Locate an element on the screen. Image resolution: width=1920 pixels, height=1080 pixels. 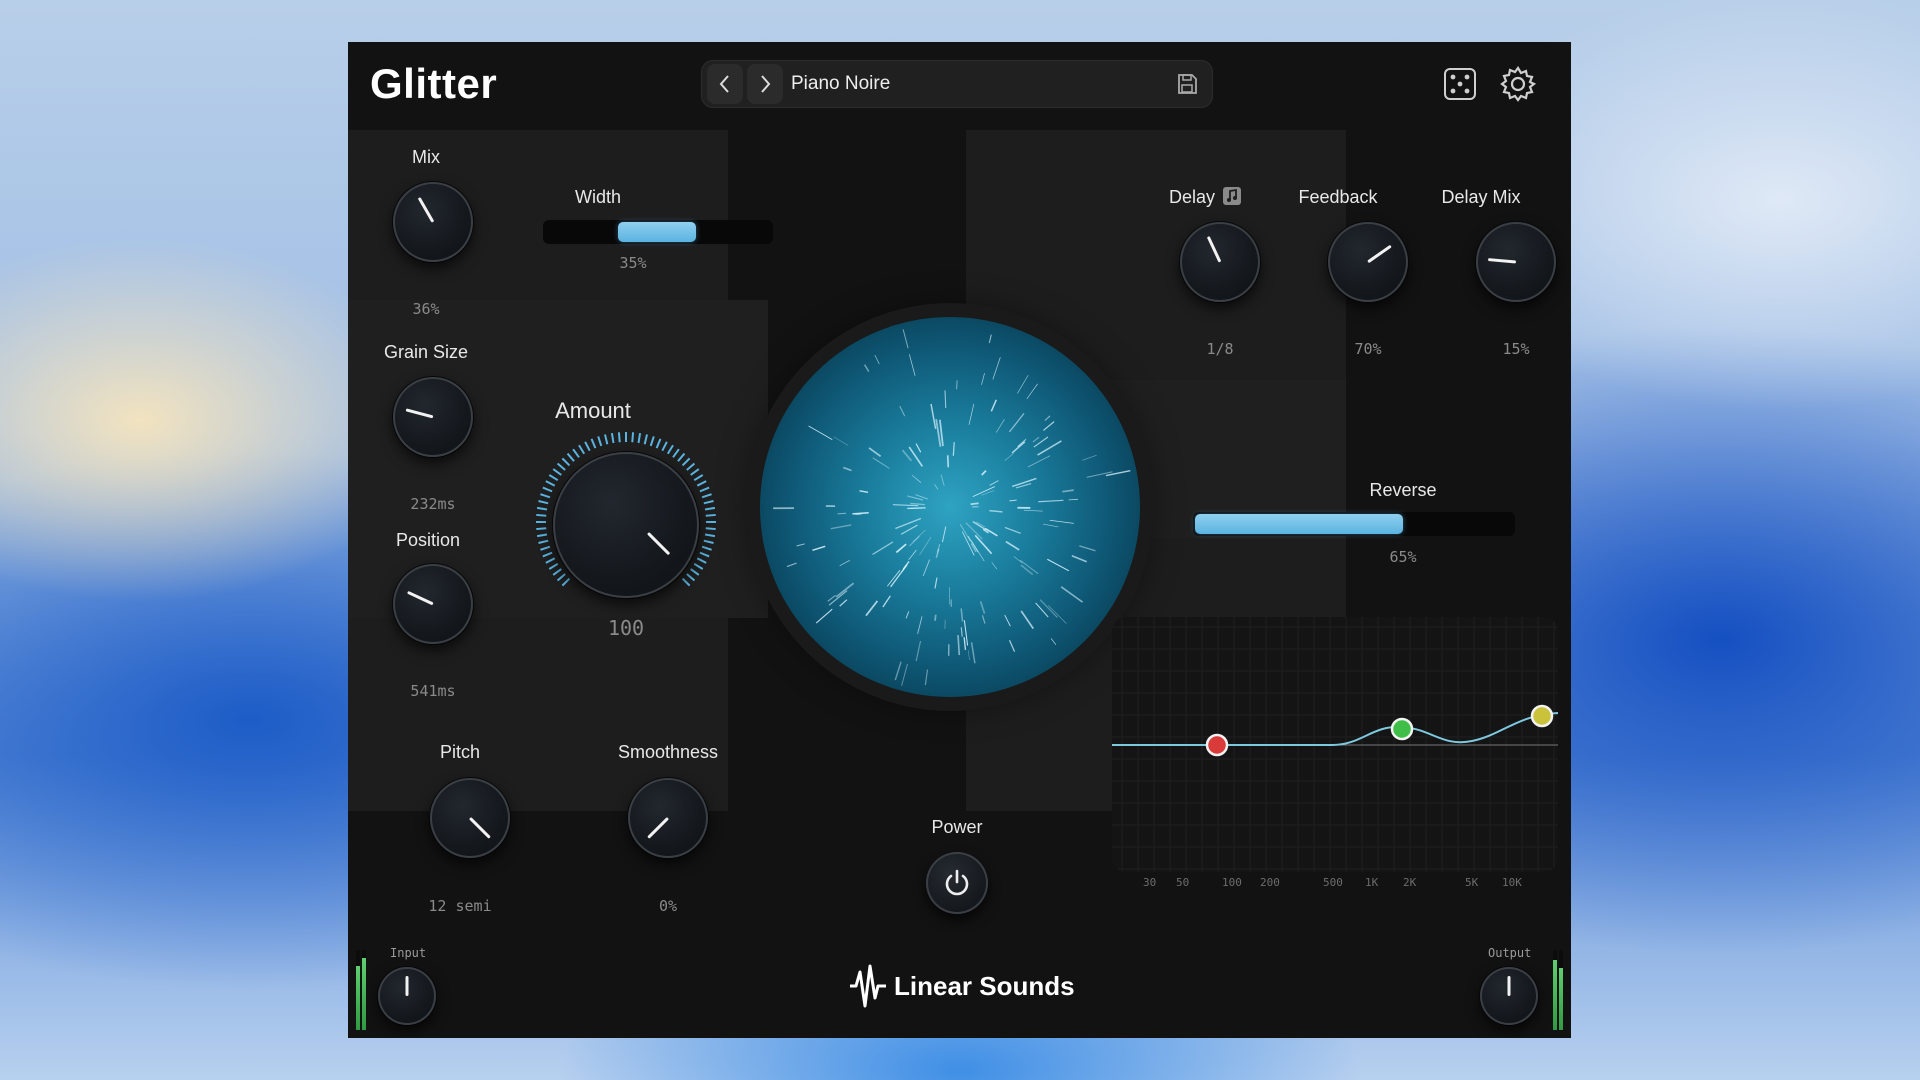
brand-name: Linear Sounds is located at coordinates (984, 985).